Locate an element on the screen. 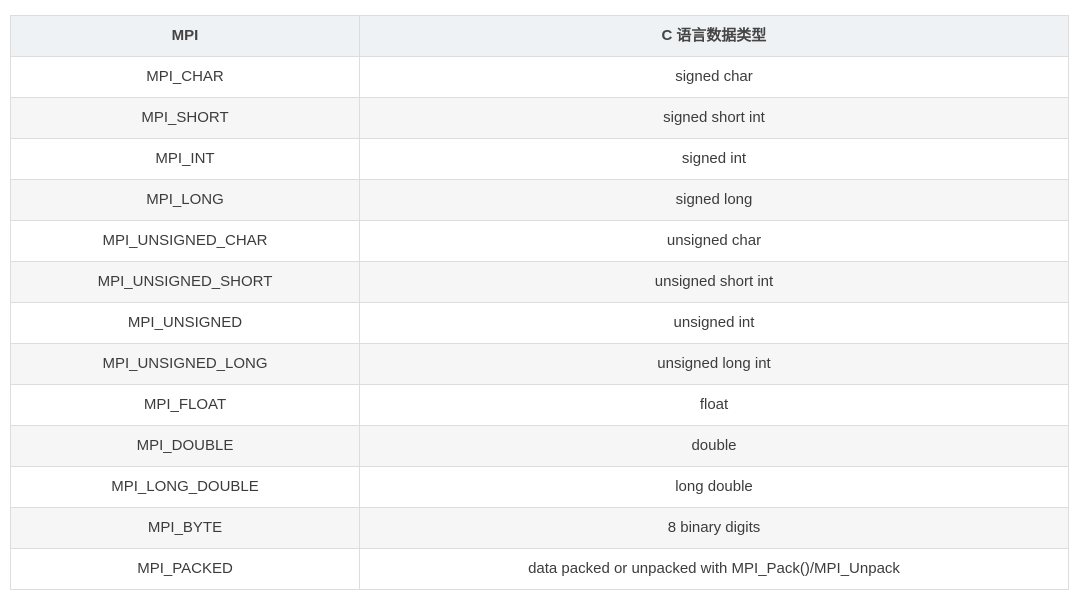 This screenshot has height=603, width=1085. mpi-type-cell: MPI_UNSIGNED is located at coordinates (185, 323).